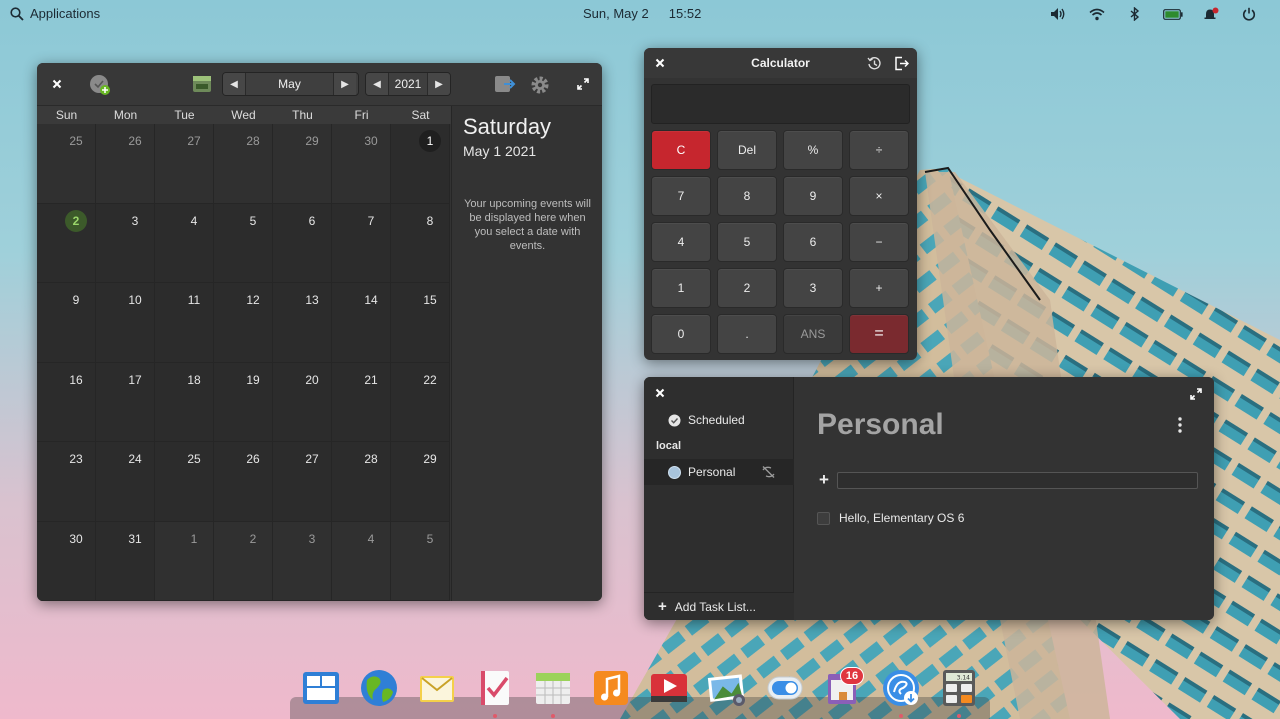  What do you see at coordinates (879, 334) in the screenshot?
I see `equals-key: =` at bounding box center [879, 334].